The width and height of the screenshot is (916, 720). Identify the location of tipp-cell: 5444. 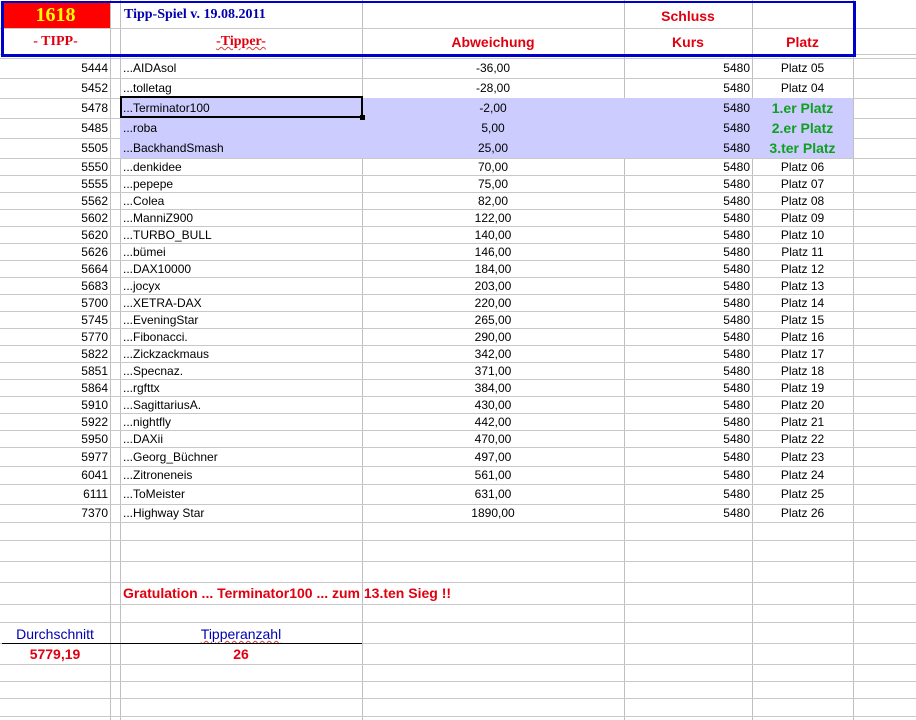
(55, 68).